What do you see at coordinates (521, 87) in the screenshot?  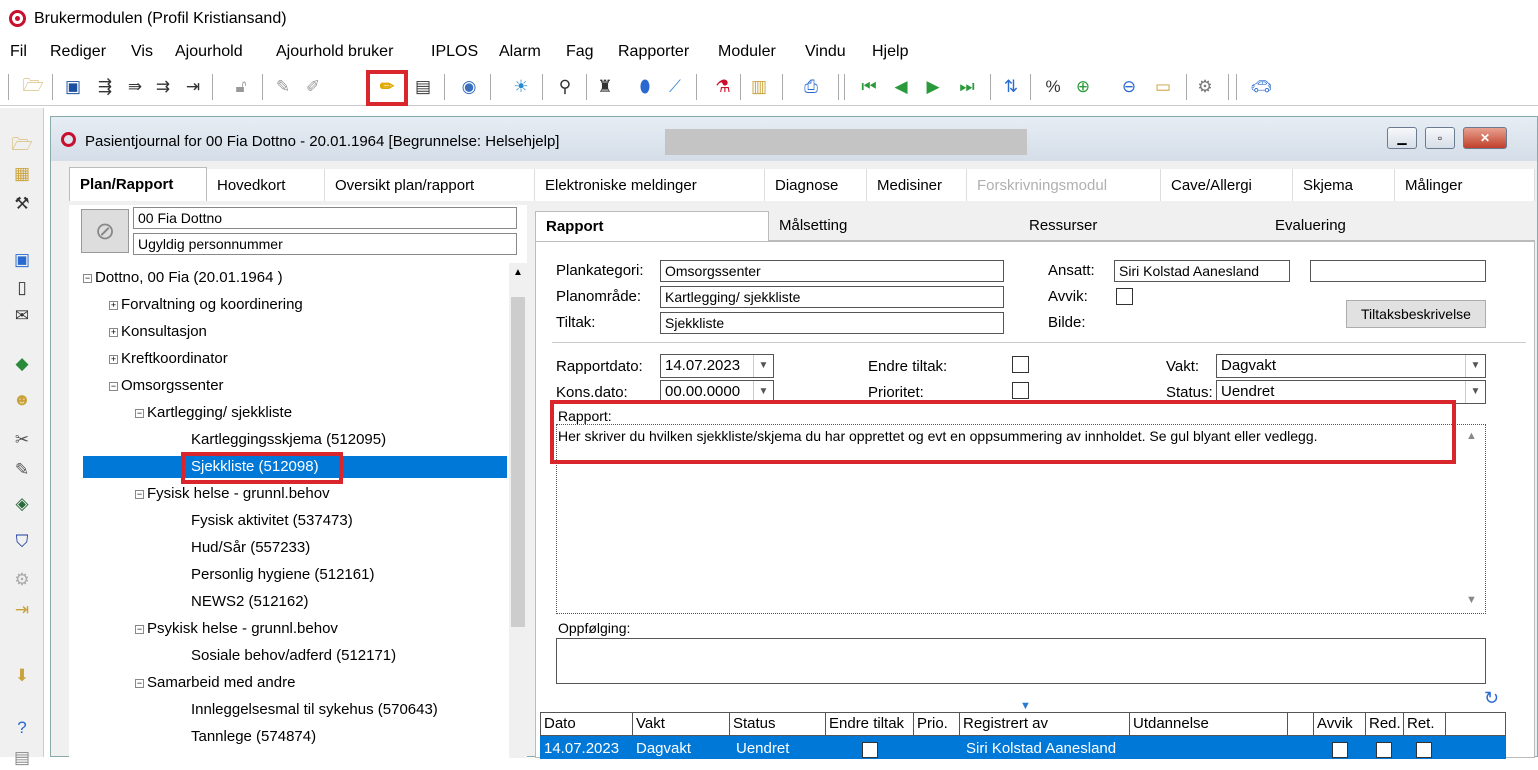 I see `lightbulb-icon: ☀` at bounding box center [521, 87].